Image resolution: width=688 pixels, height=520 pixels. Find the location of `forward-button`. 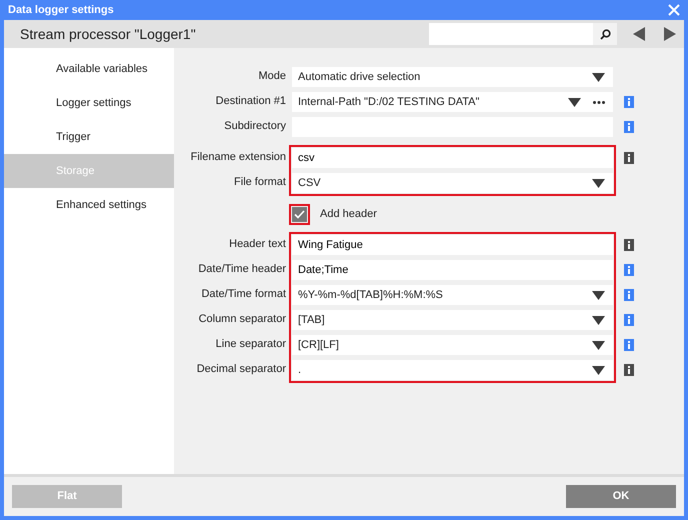

forward-button is located at coordinates (670, 34).